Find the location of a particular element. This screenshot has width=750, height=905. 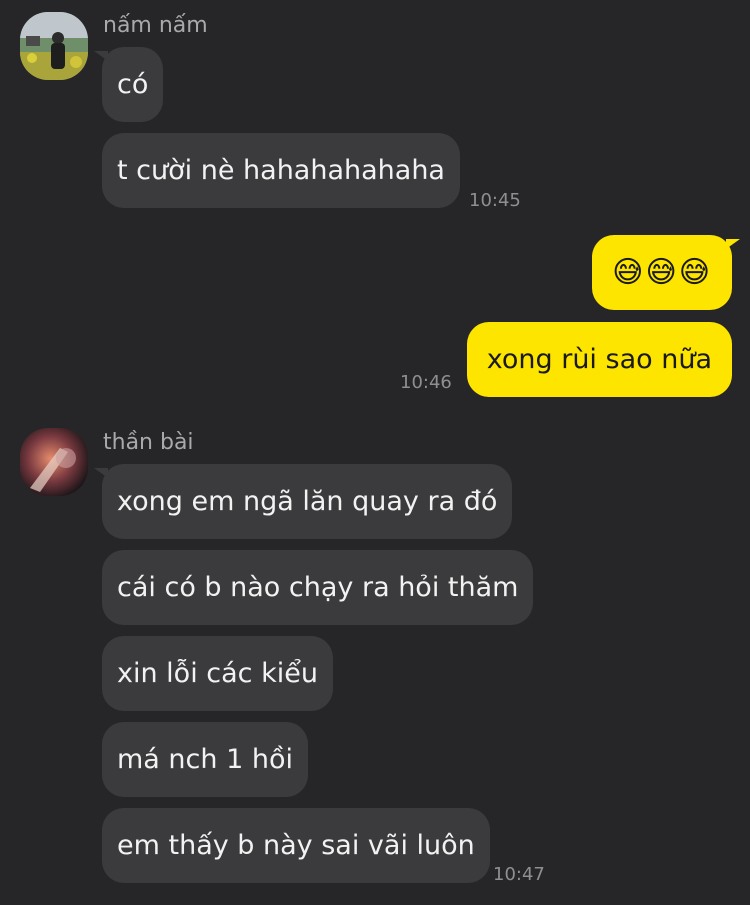

message-timestamp: 10:46 is located at coordinates (426, 382).